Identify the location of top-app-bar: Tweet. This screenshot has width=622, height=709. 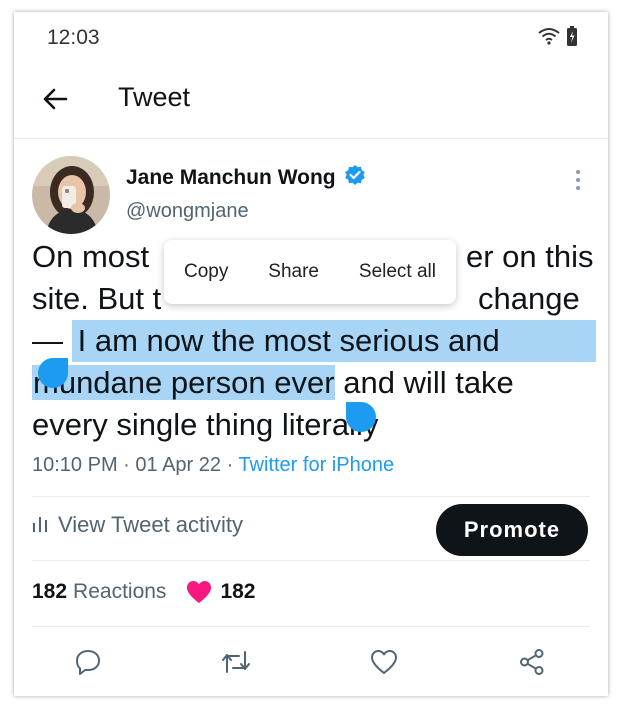
(311, 103).